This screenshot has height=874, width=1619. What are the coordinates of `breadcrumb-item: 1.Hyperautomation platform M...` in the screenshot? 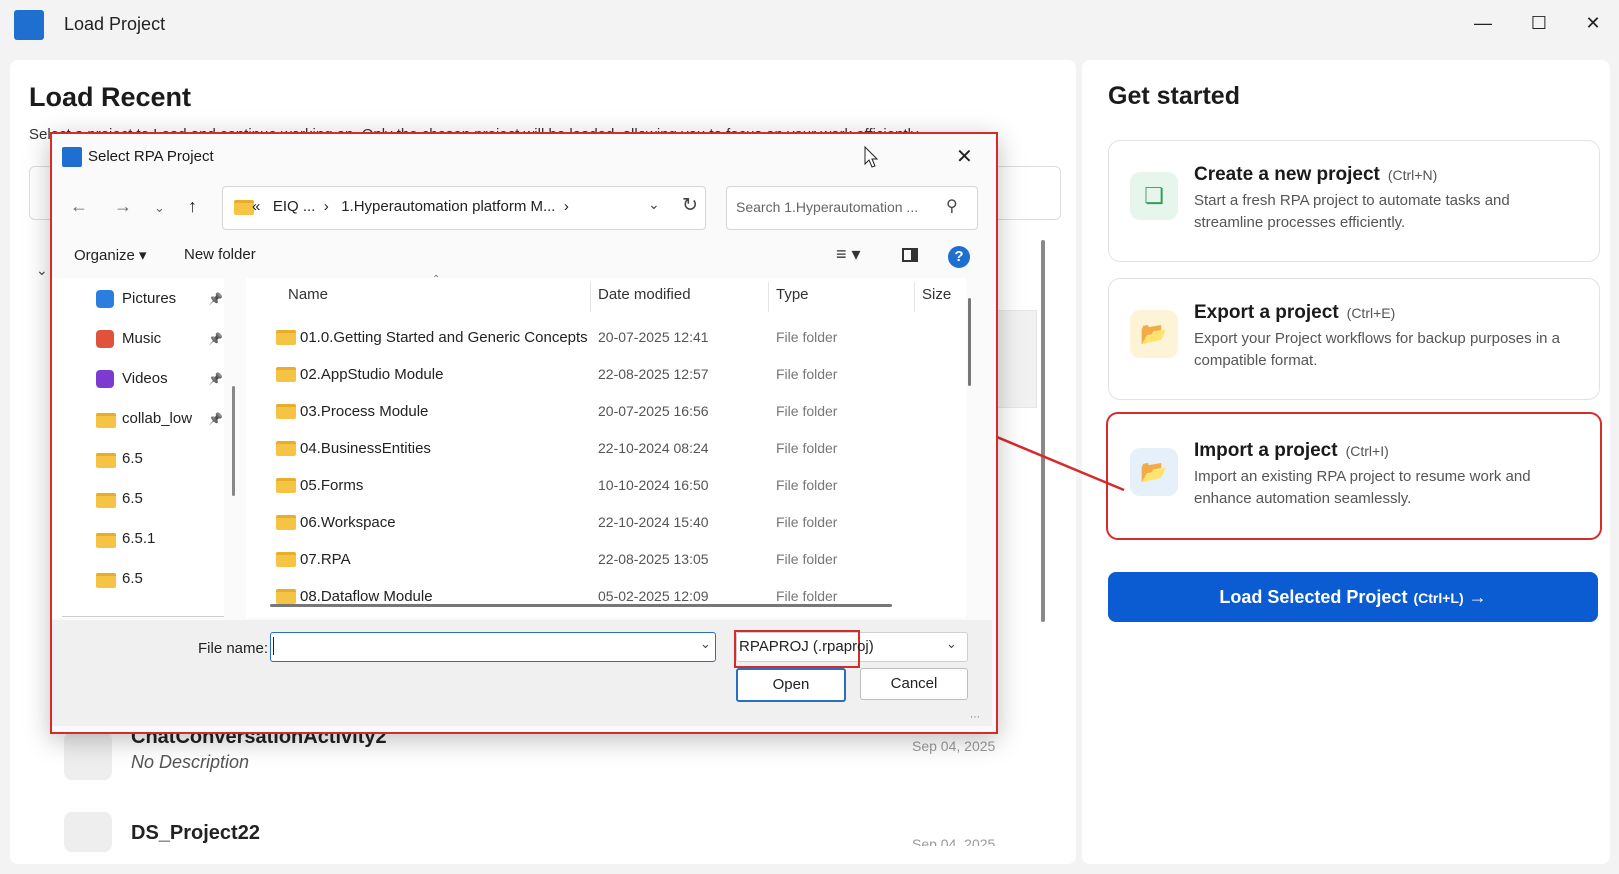 It's located at (448, 206).